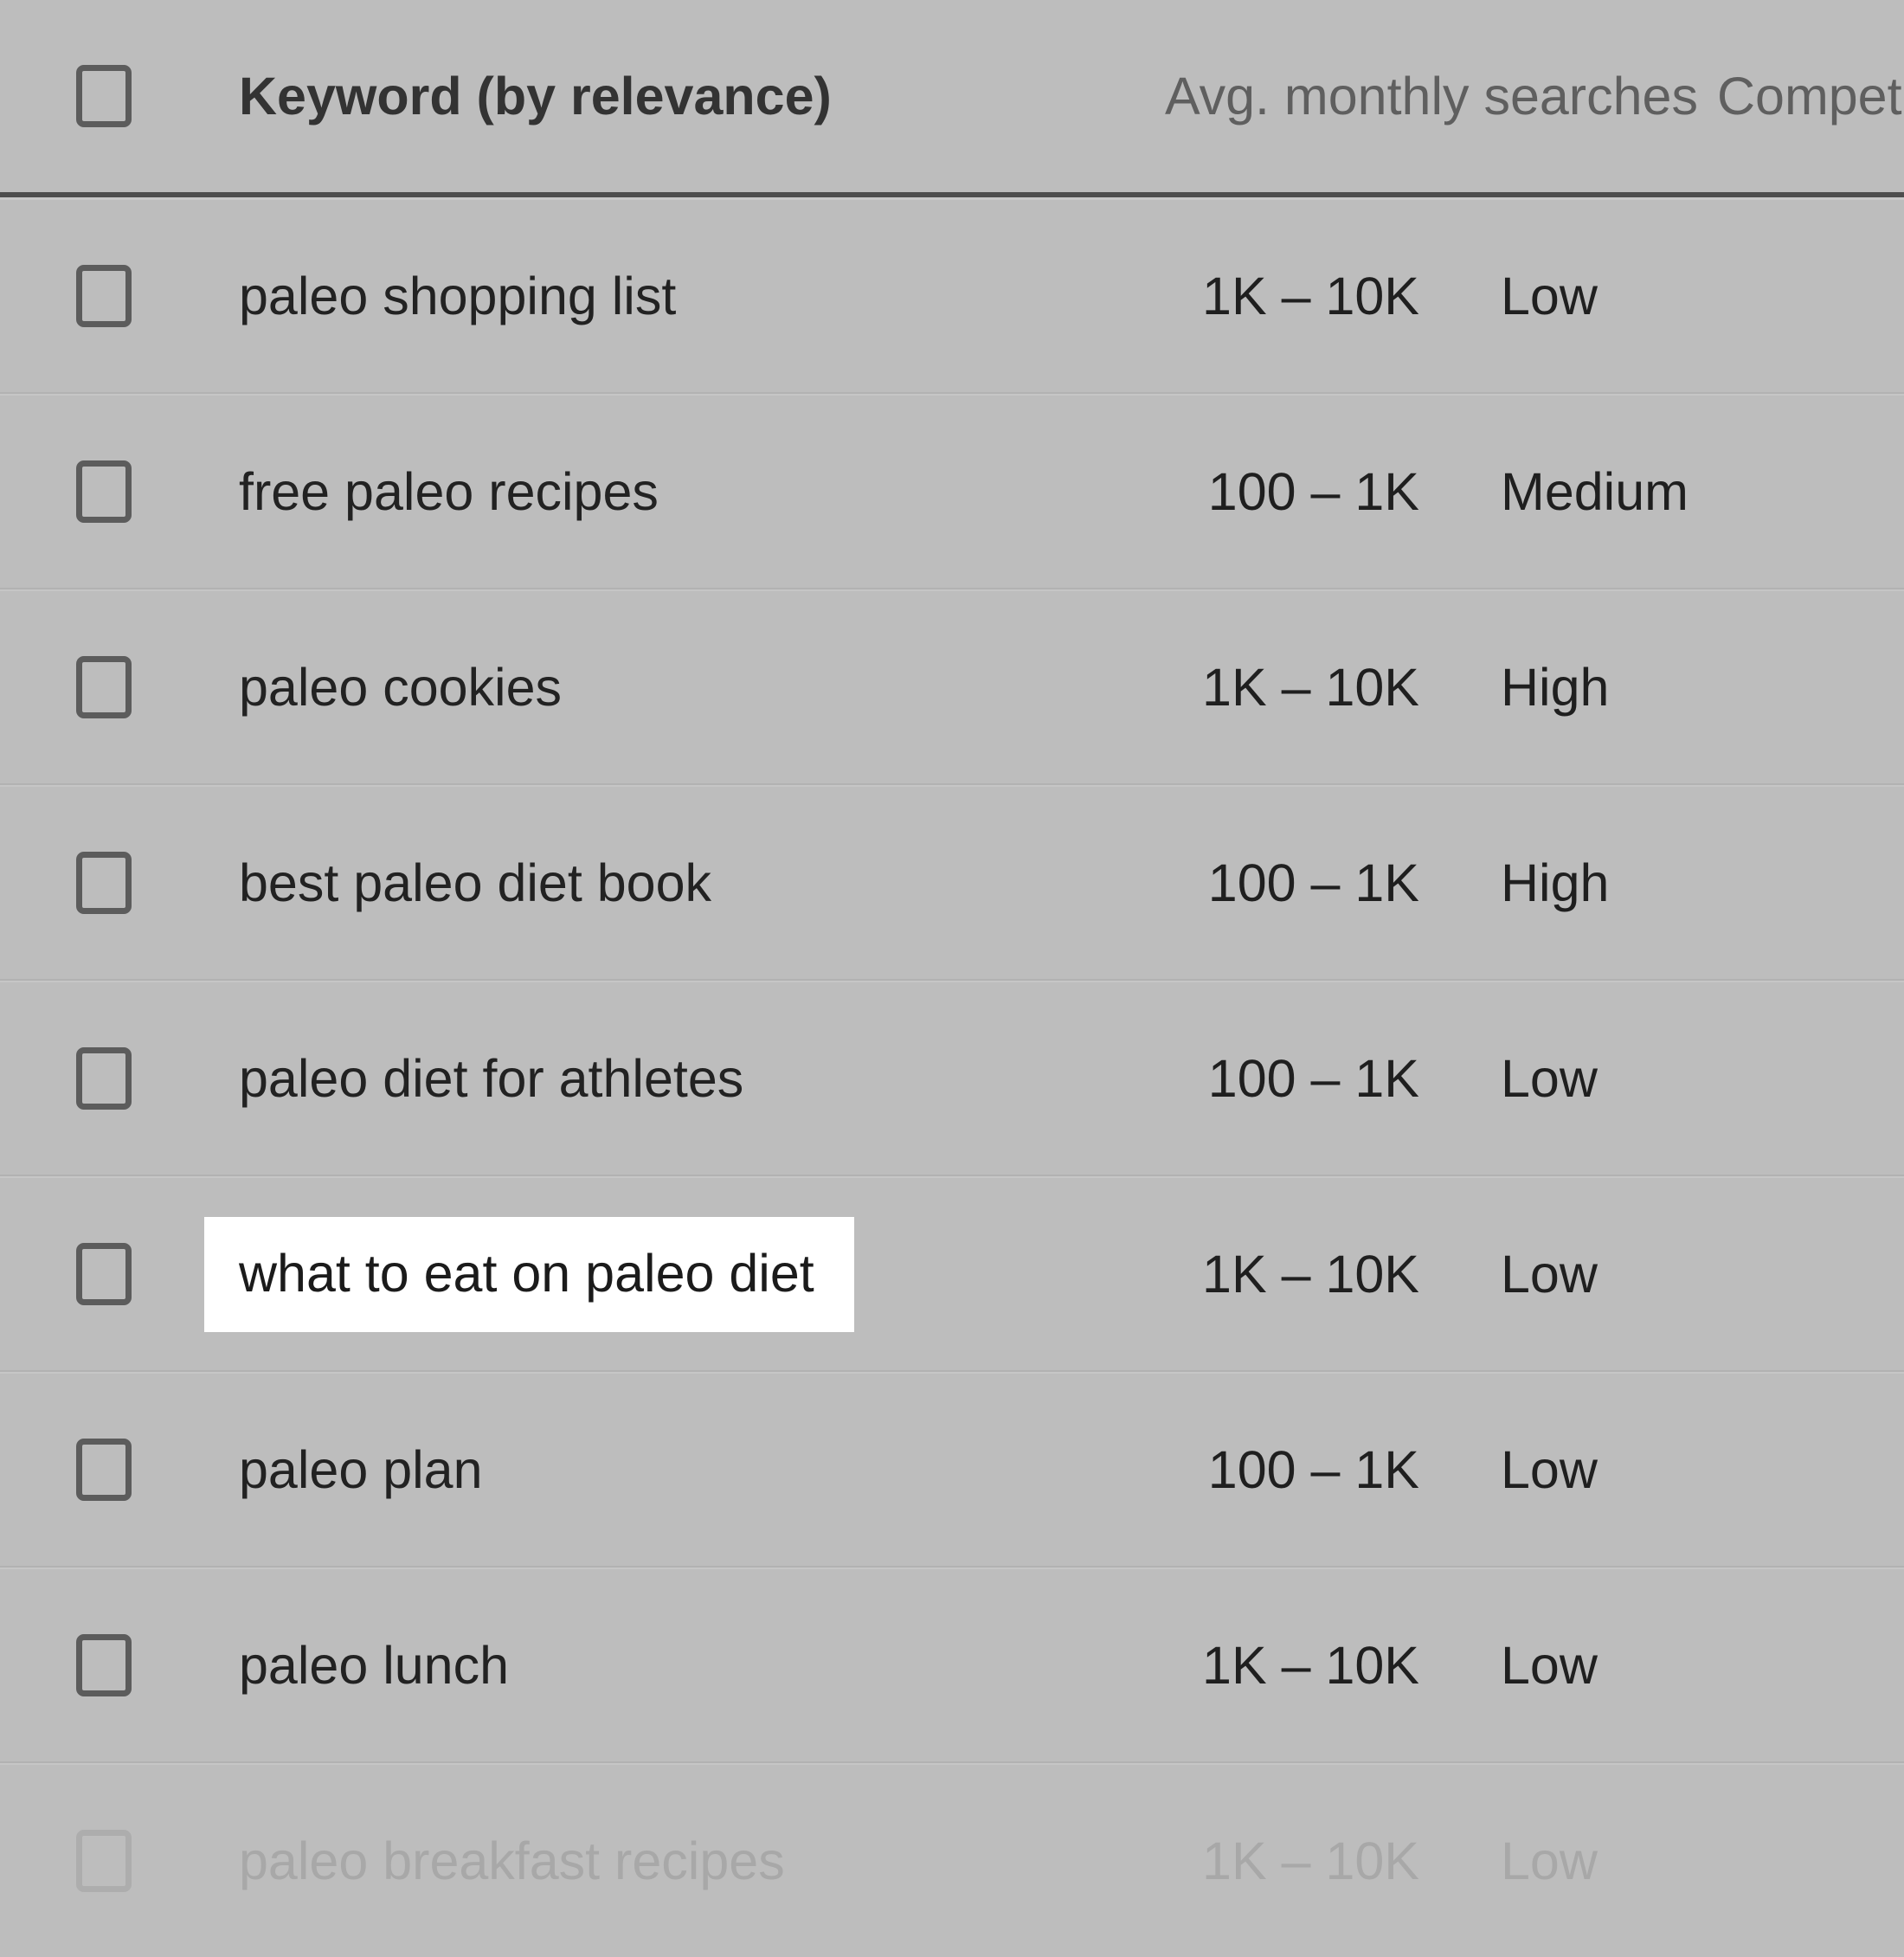 The width and height of the screenshot is (1904, 1957). Describe the element at coordinates (374, 1665) in the screenshot. I see `keyword-text: paleo lunch` at that location.